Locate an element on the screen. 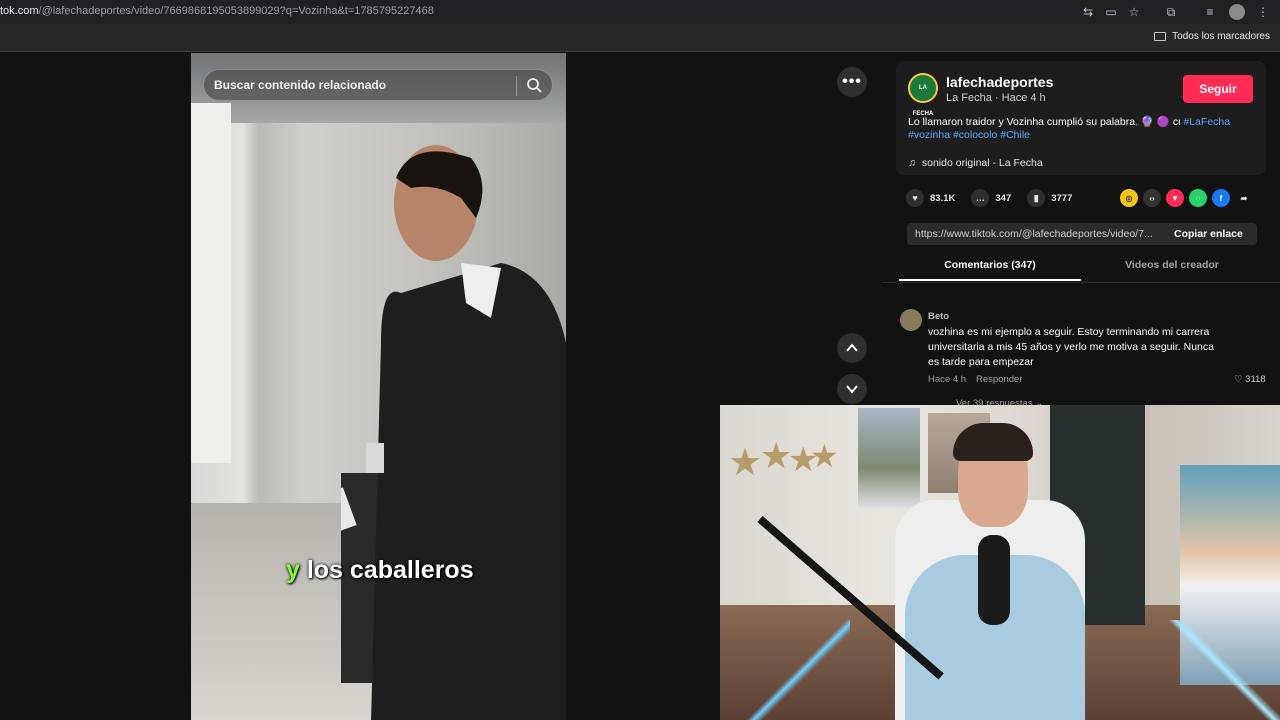 Image resolution: width=1280 pixels, height=720 pixels. related-search-bar: Buscar contenido relacionado is located at coordinates (378, 85).